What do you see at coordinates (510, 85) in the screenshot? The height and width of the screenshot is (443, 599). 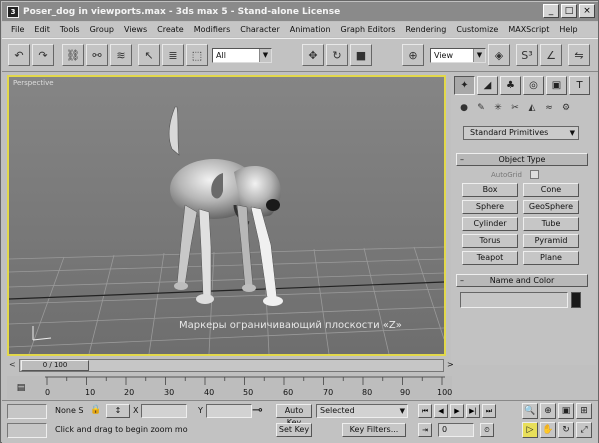 I see `hierarchy-tab-icon: ♣` at bounding box center [510, 85].